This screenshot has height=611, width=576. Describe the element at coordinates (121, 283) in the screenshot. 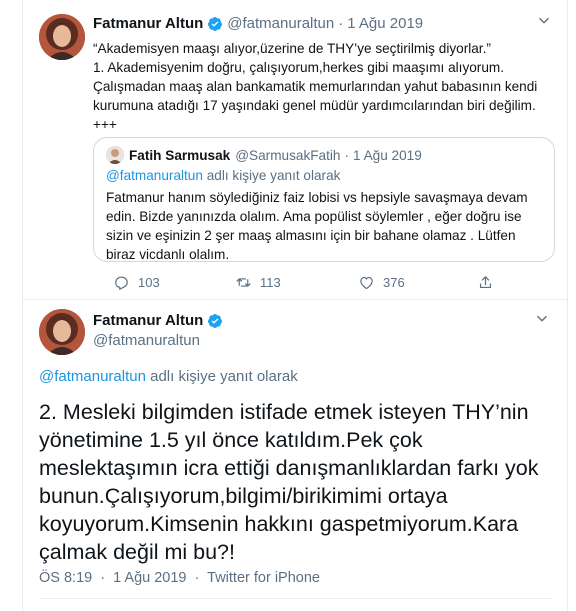

I see `reply-icon` at that location.